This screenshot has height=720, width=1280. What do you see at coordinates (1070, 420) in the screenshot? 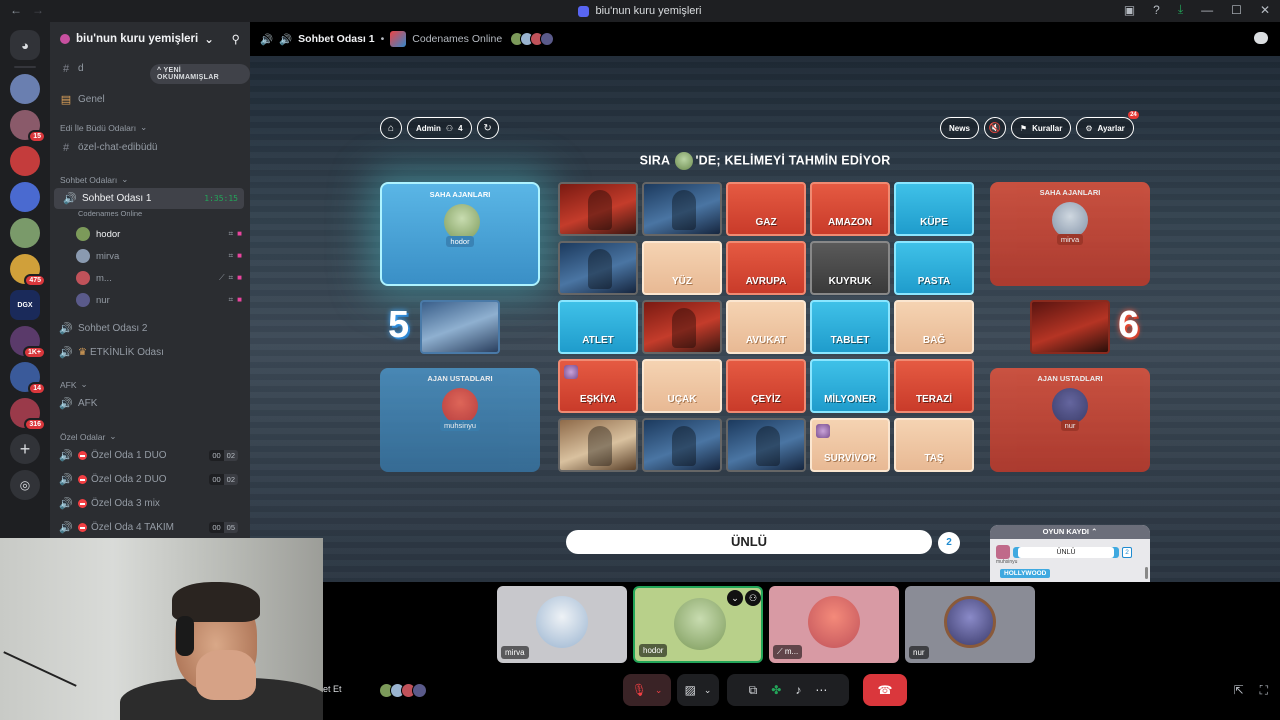
I see `red-spymasters-panel: AJAN USTADLARI nur` at bounding box center [1070, 420].